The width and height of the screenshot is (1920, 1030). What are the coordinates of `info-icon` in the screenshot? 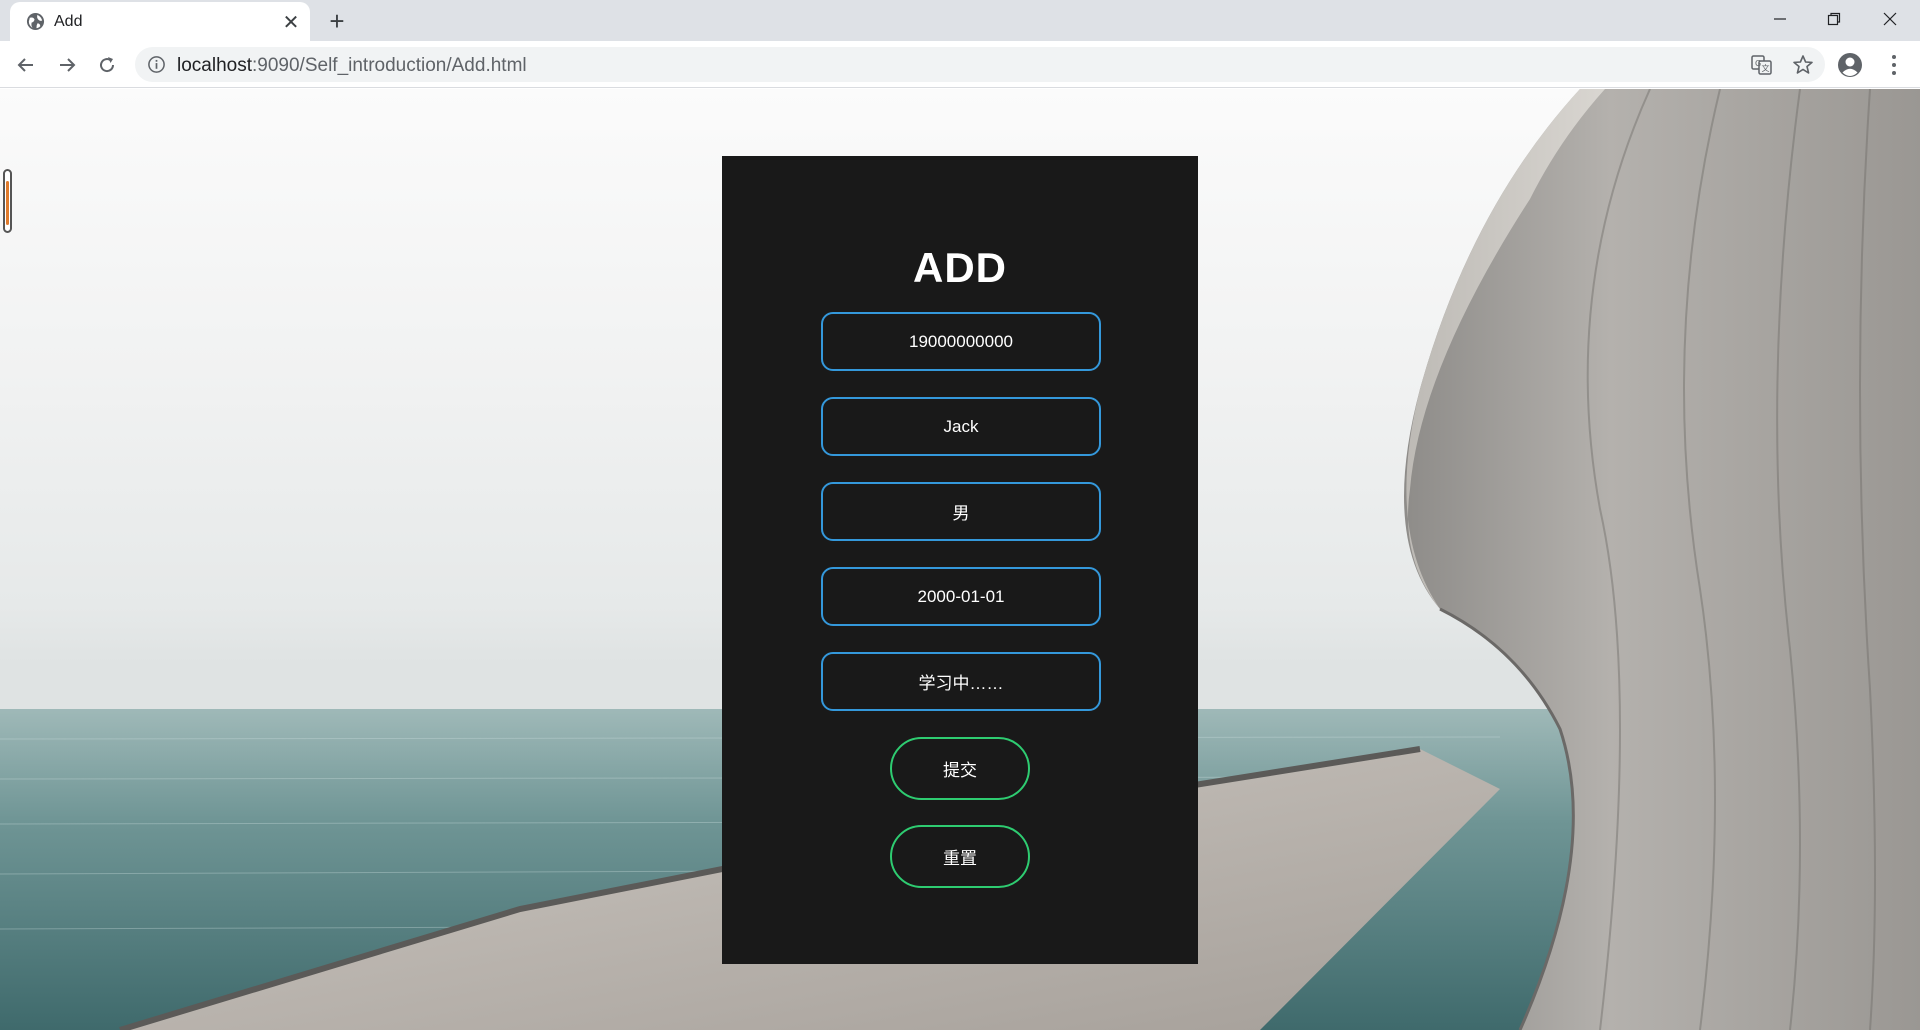 It's located at (156, 64).